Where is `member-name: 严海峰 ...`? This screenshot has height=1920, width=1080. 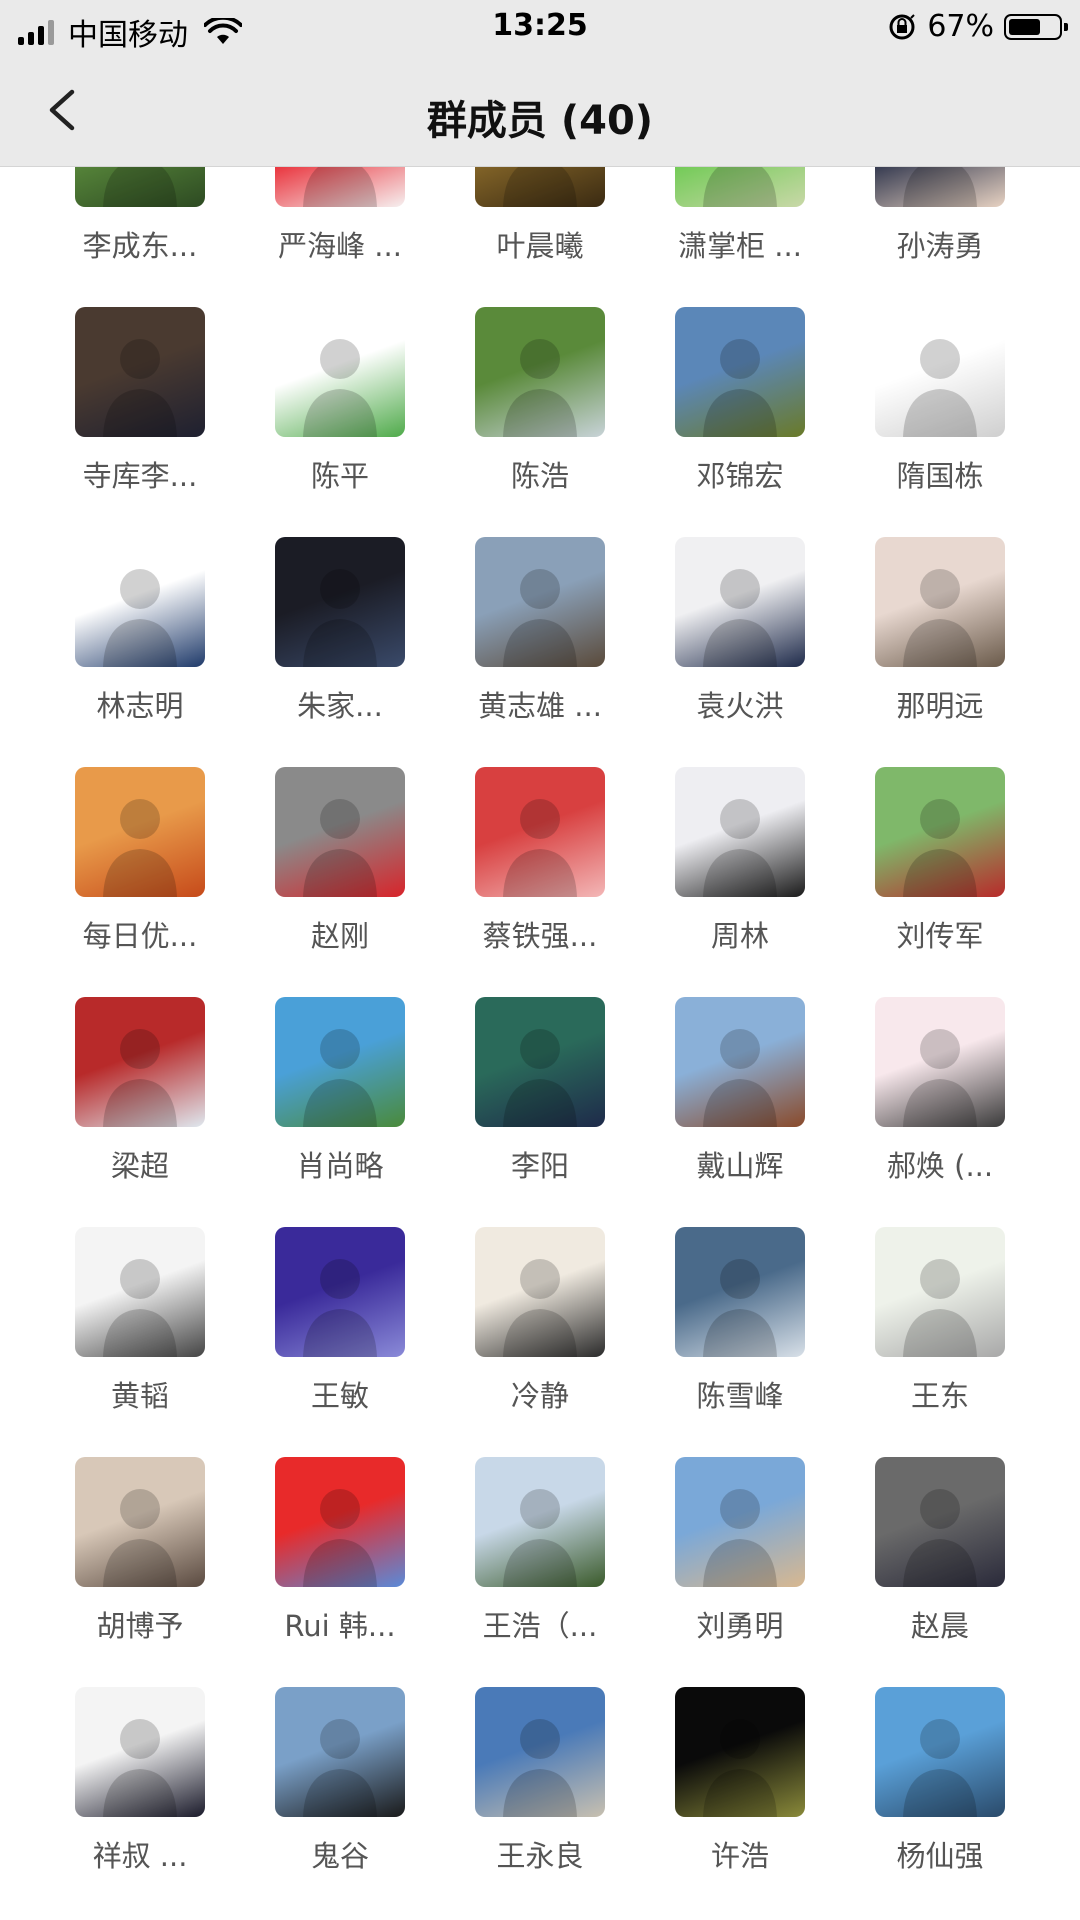 member-name: 严海峰 ... is located at coordinates (340, 246).